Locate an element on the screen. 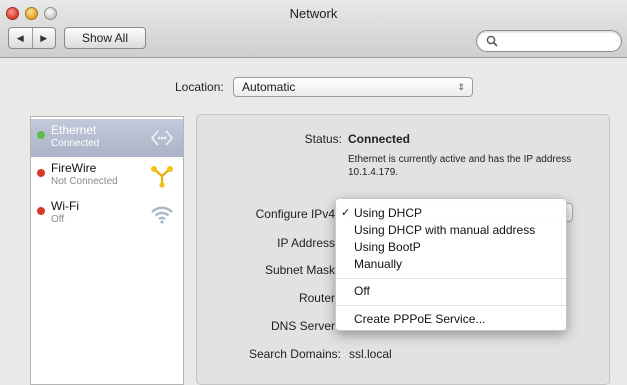 Image resolution: width=627 pixels, height=385 pixels. forward-arrow-icon: ▶ is located at coordinates (44, 37).